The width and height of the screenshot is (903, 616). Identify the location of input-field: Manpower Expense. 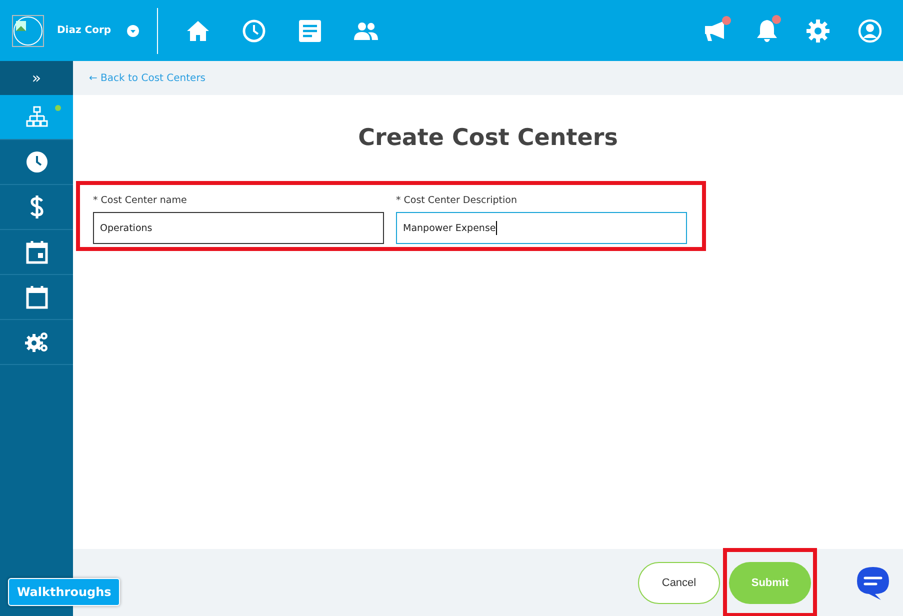
(541, 228).